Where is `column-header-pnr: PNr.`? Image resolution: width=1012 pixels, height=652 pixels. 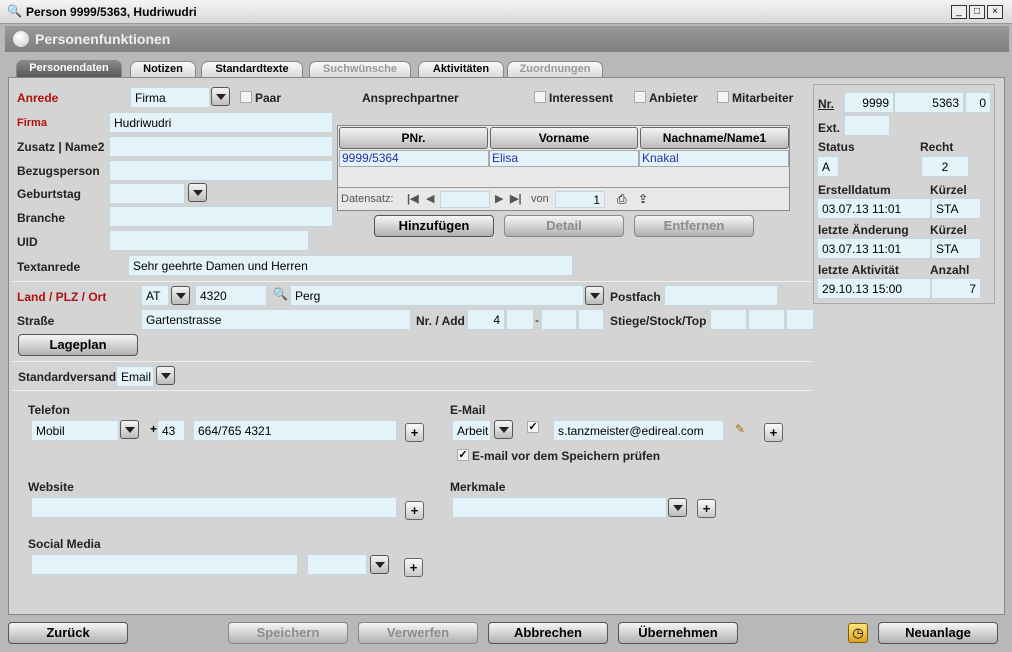 column-header-pnr: PNr. is located at coordinates (413, 138).